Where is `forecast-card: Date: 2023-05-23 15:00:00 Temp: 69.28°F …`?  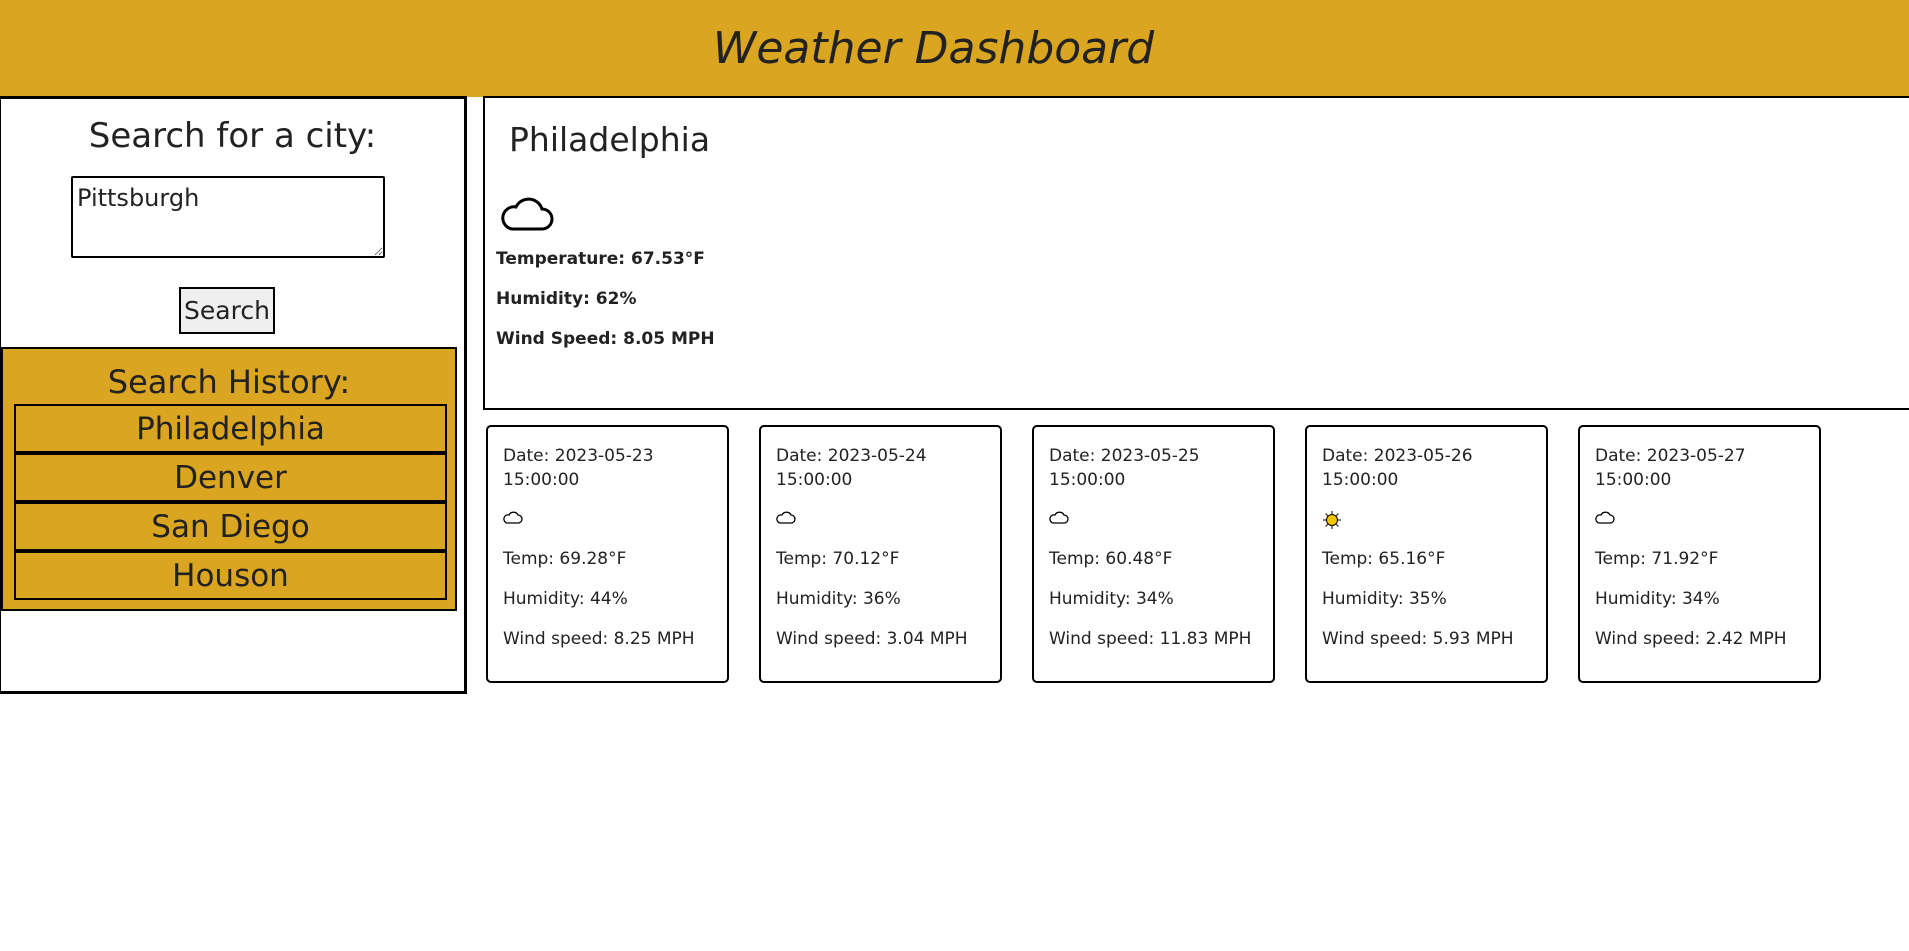 forecast-card: Date: 2023-05-23 15:00:00 Temp: 69.28°F … is located at coordinates (607, 554).